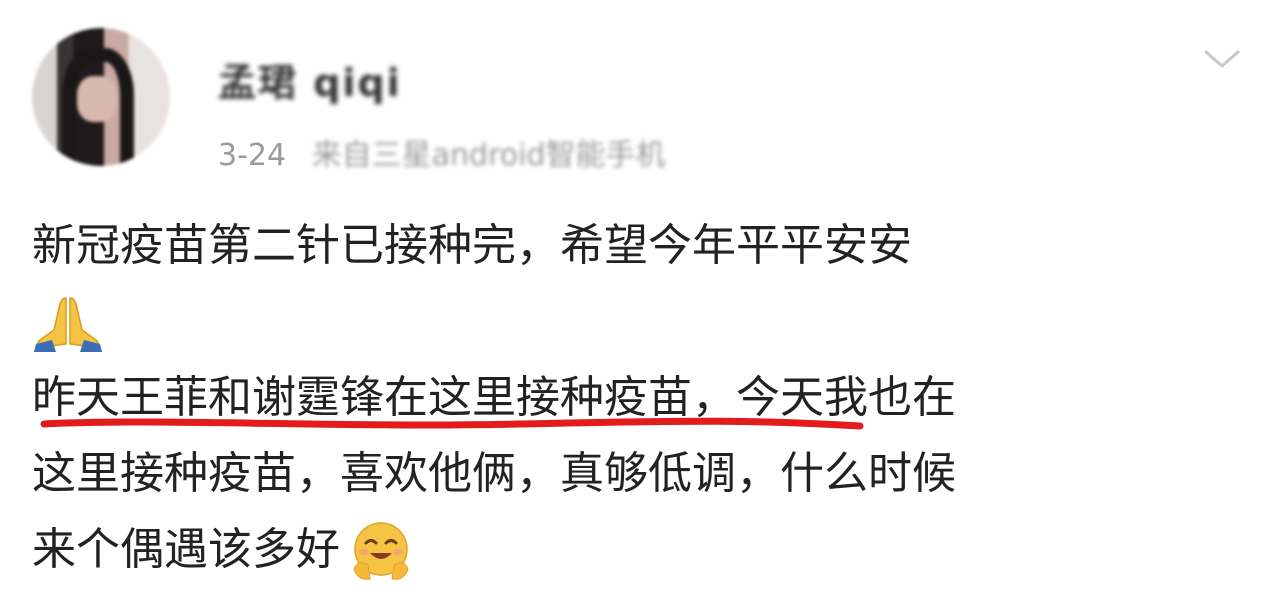 This screenshot has height=596, width=1266. Describe the element at coordinates (494, 473) in the screenshot. I see `post-text-line: 这里接种疫苗，喜欢他俩，真够低调，什么时候` at that location.